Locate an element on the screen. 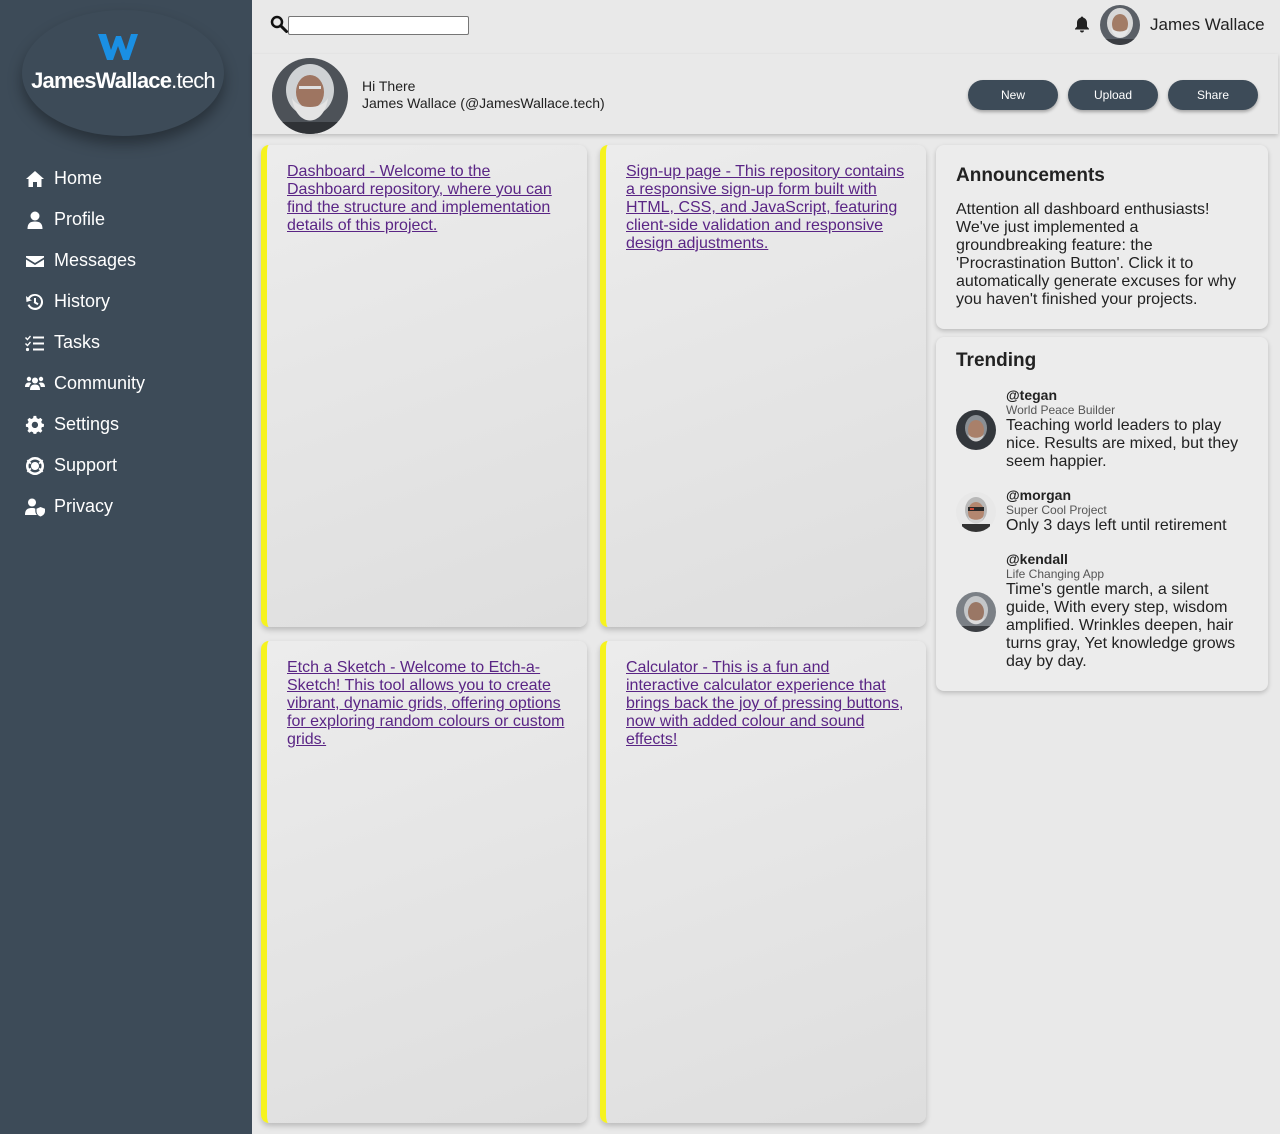 Image resolution: width=1280 pixels, height=1134 pixels. sidebar-item-label: Privacy is located at coordinates (84, 506).